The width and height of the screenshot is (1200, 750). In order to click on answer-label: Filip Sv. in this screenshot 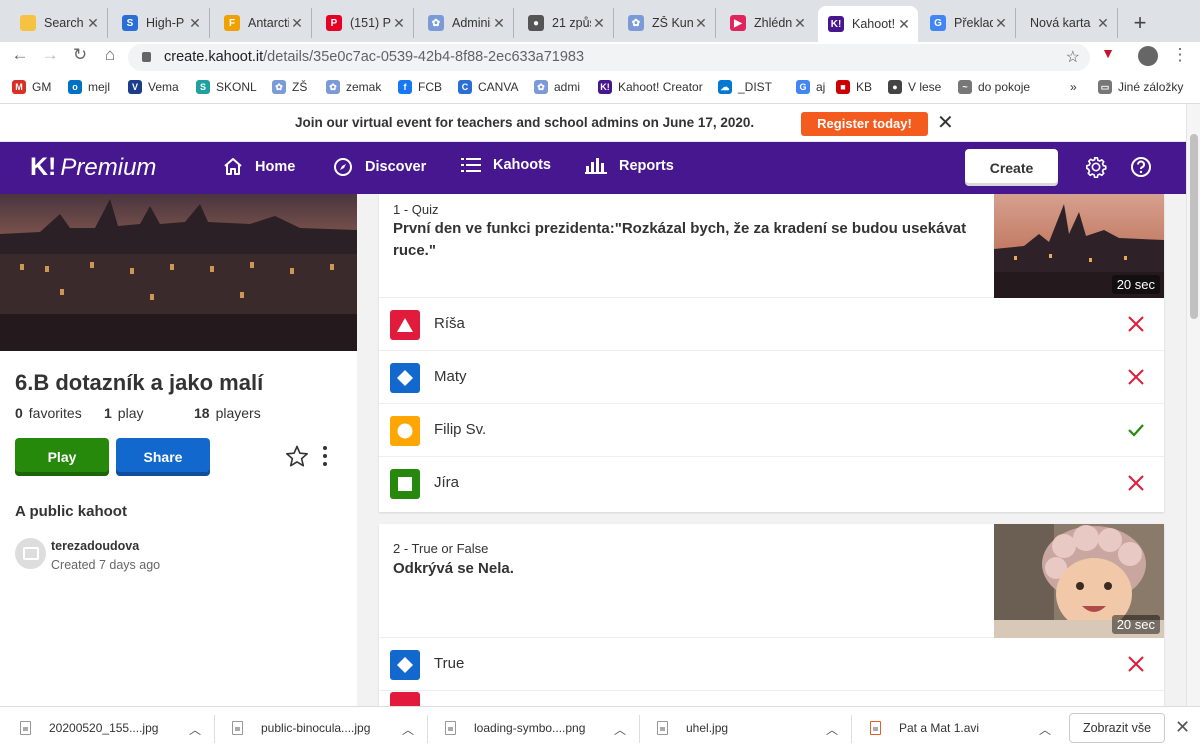, I will do `click(460, 429)`.